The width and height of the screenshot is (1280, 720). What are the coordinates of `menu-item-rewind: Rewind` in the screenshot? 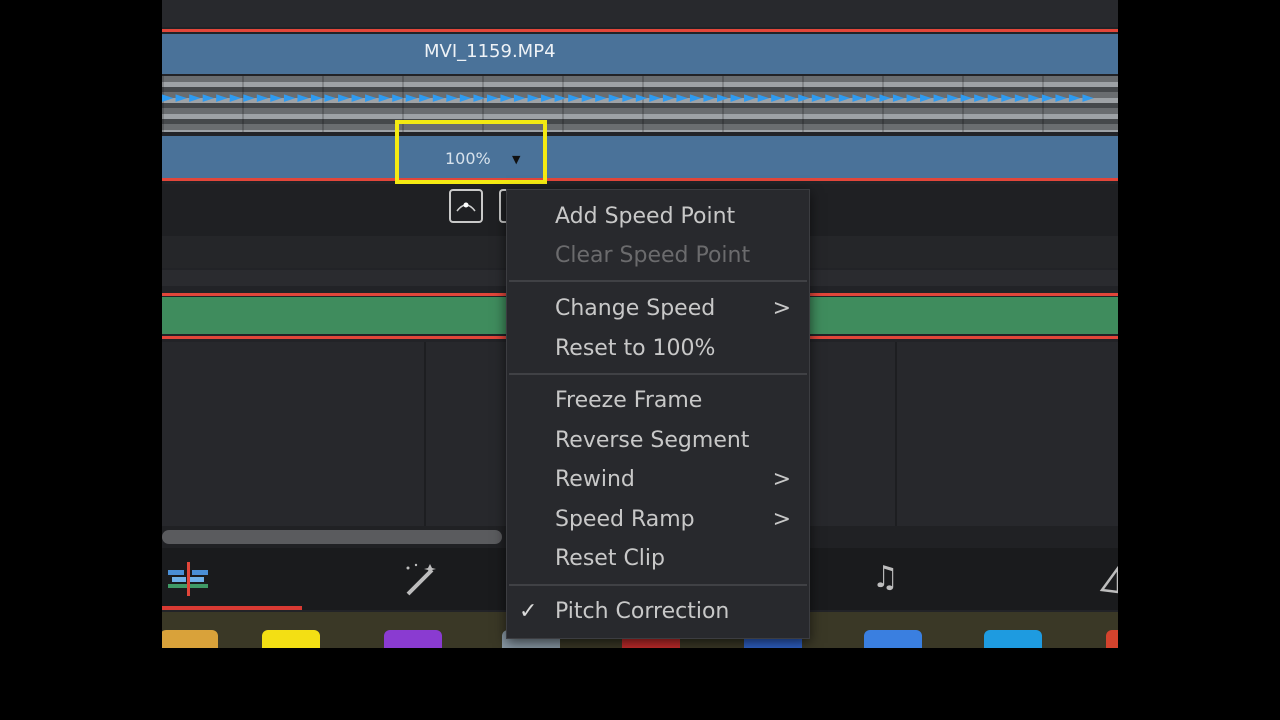 It's located at (595, 479).